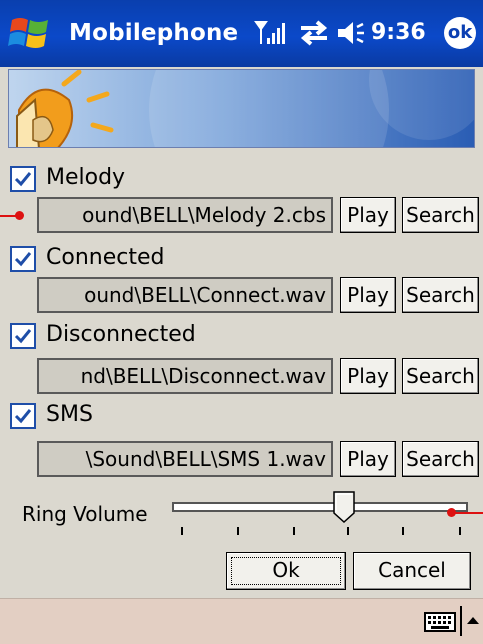 This screenshot has width=483, height=644. I want to click on banner, so click(241, 108).